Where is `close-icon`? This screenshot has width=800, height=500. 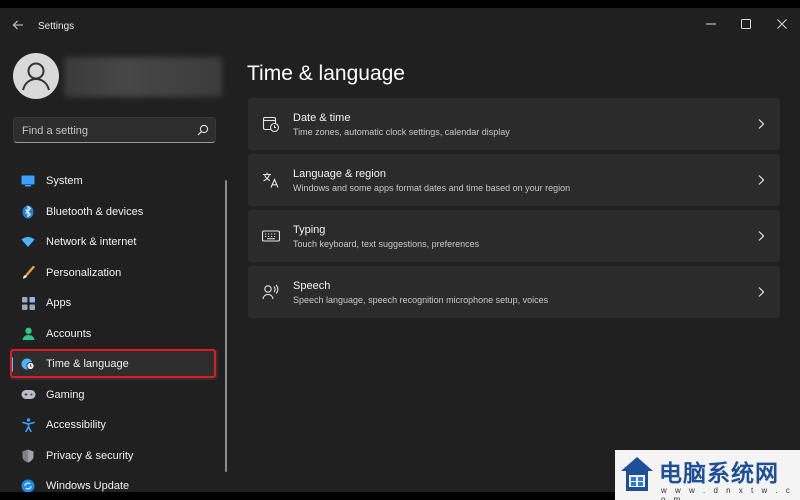 close-icon is located at coordinates (782, 24).